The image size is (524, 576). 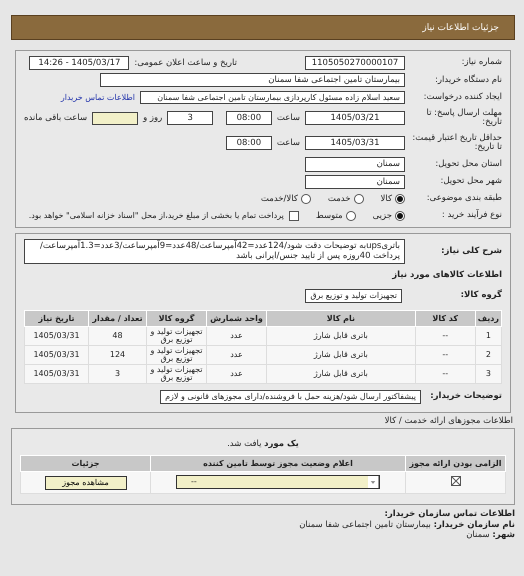 I want to click on announce-date-field: 1405/03/17 - 14:26, so click(x=79, y=63).